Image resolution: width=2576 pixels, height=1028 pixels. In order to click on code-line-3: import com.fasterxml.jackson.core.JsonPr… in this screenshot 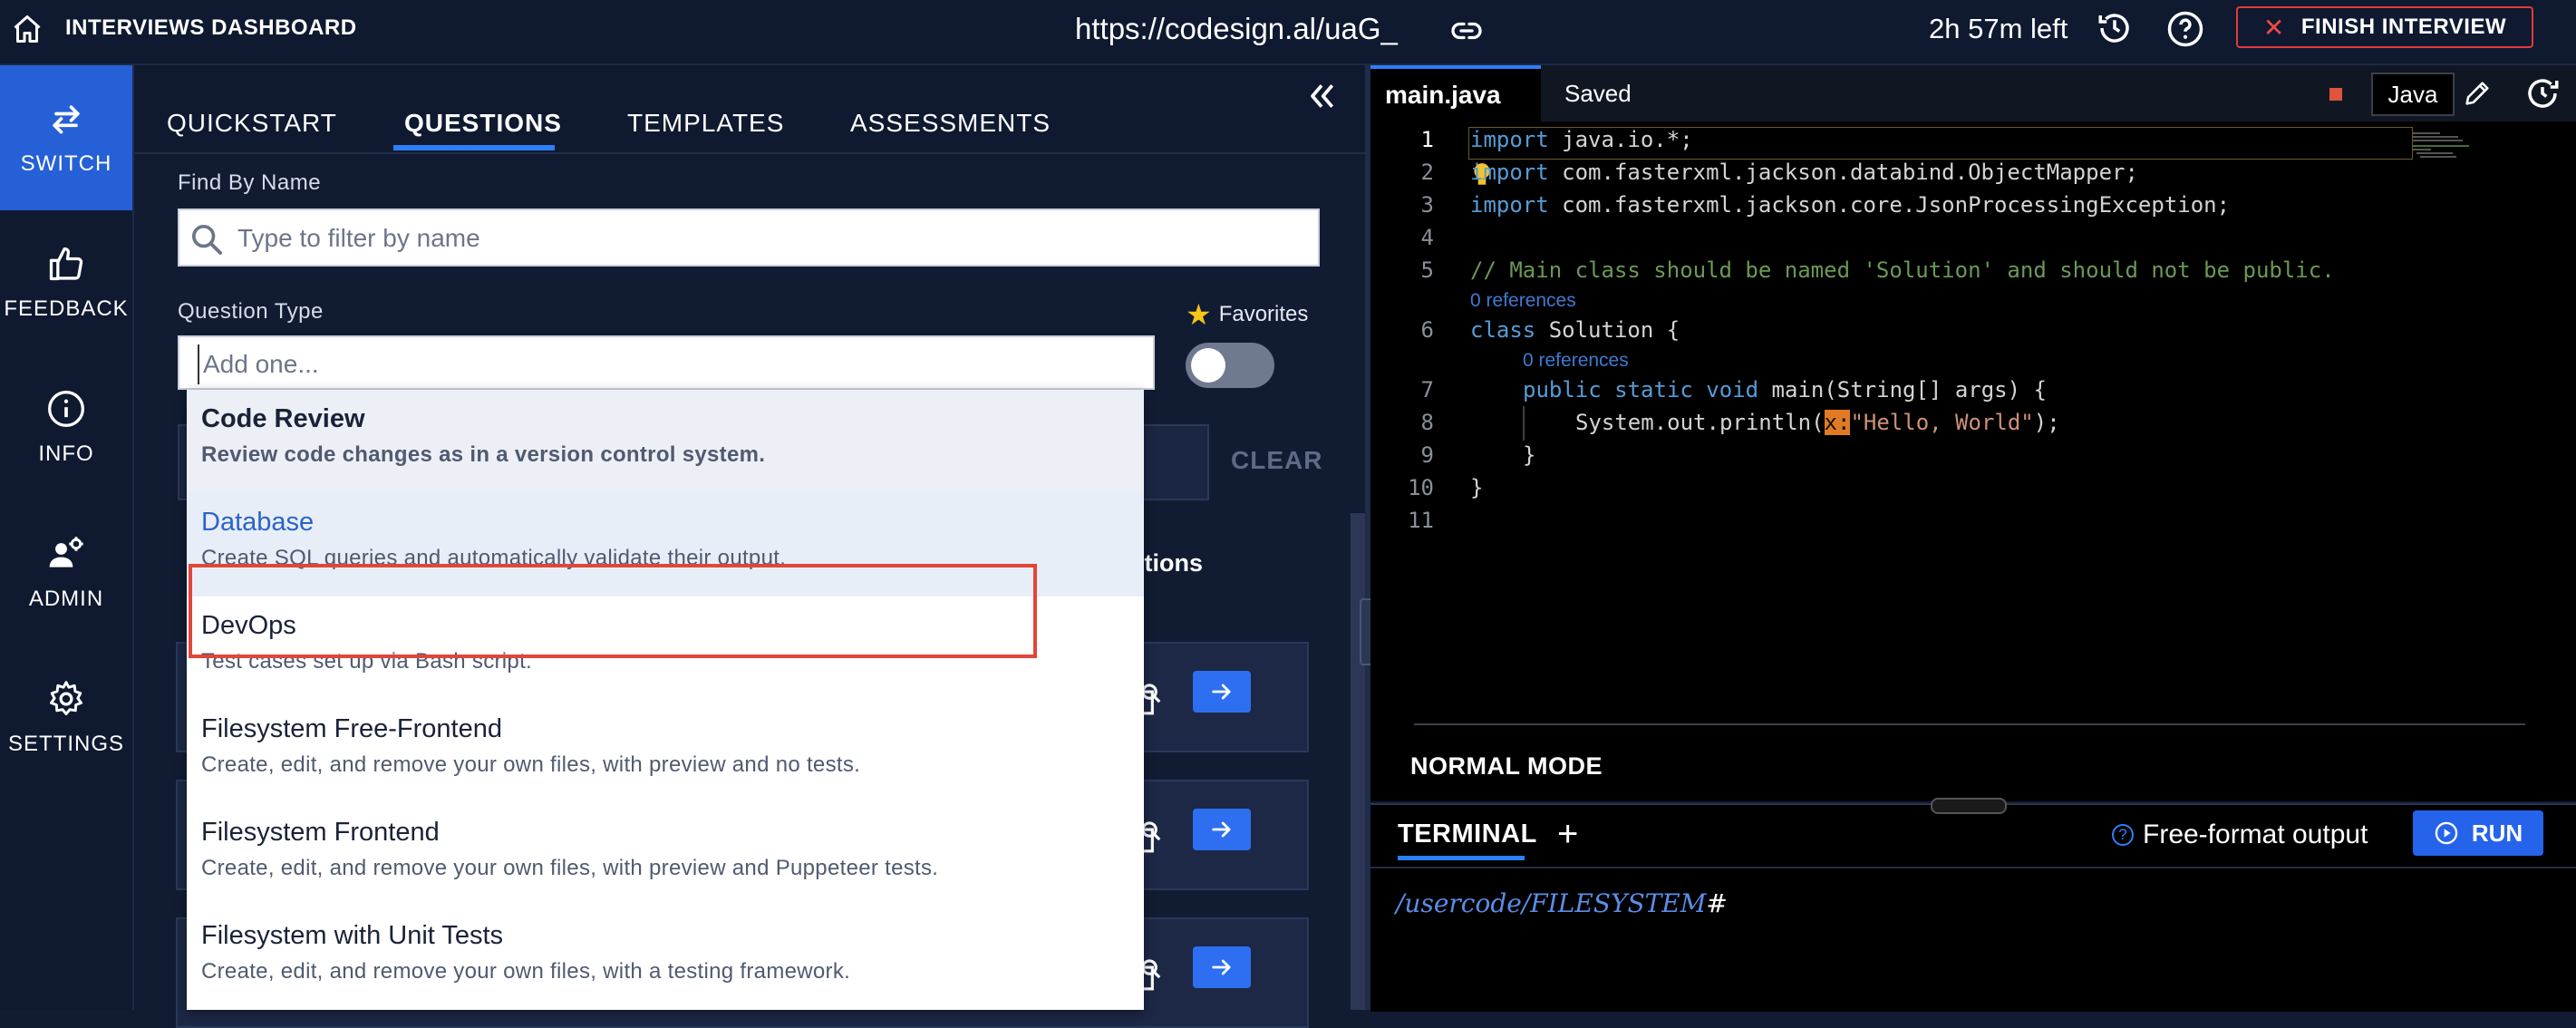, I will do `click(1850, 205)`.